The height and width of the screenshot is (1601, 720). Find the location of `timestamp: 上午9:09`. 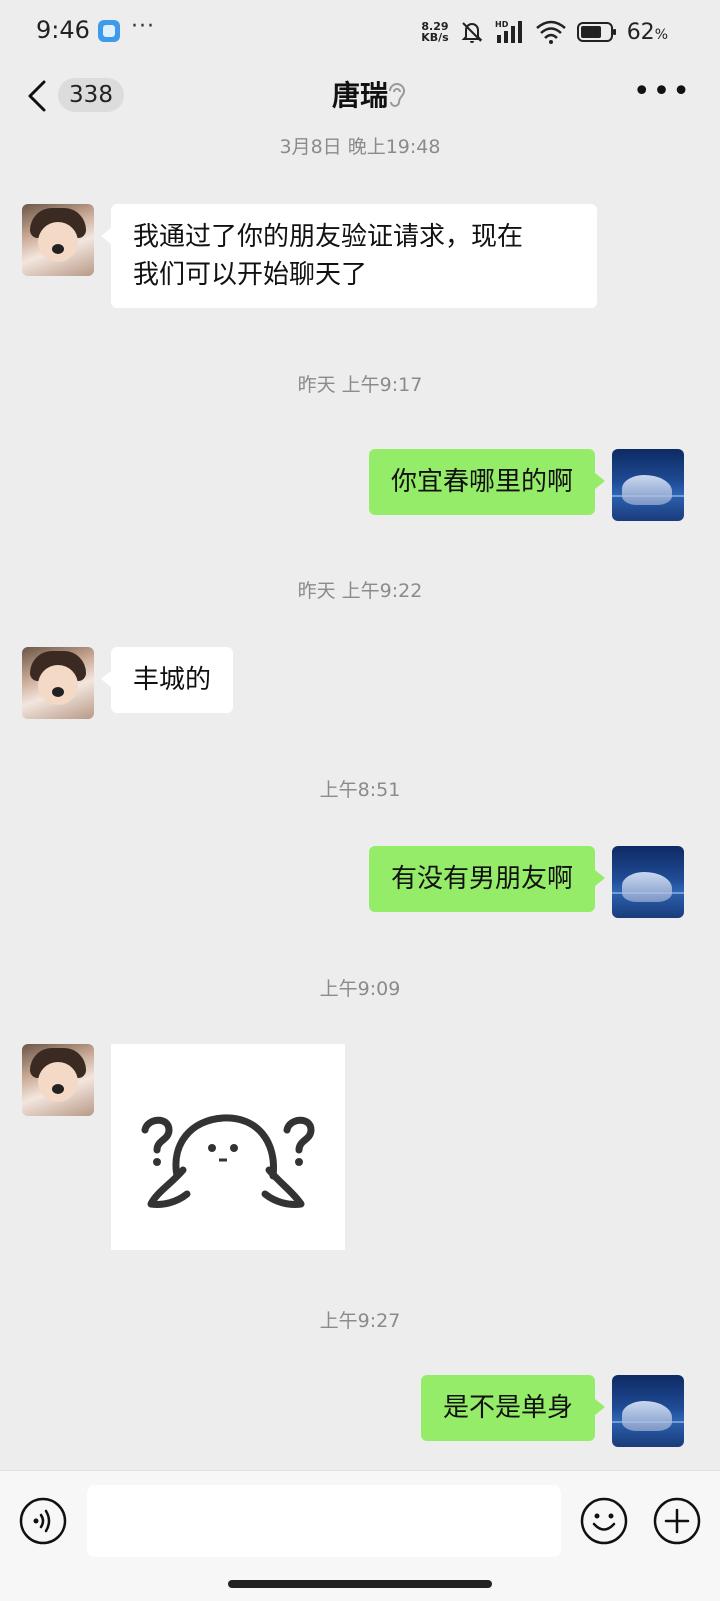

timestamp: 上午9:09 is located at coordinates (360, 989).